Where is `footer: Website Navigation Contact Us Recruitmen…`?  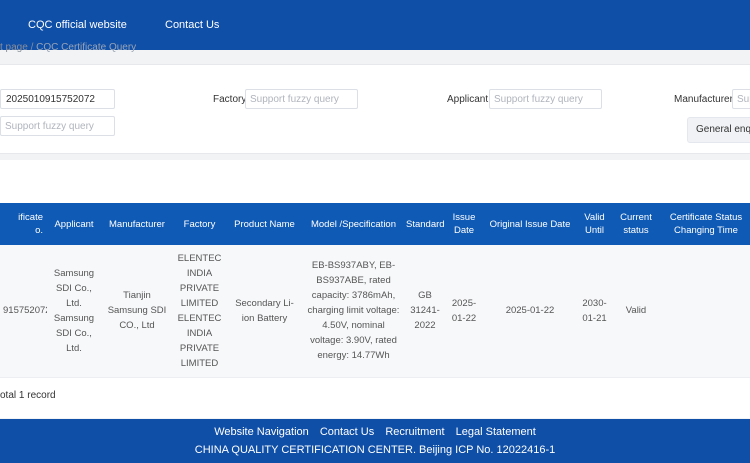 footer: Website Navigation Contact Us Recruitmen… is located at coordinates (375, 441).